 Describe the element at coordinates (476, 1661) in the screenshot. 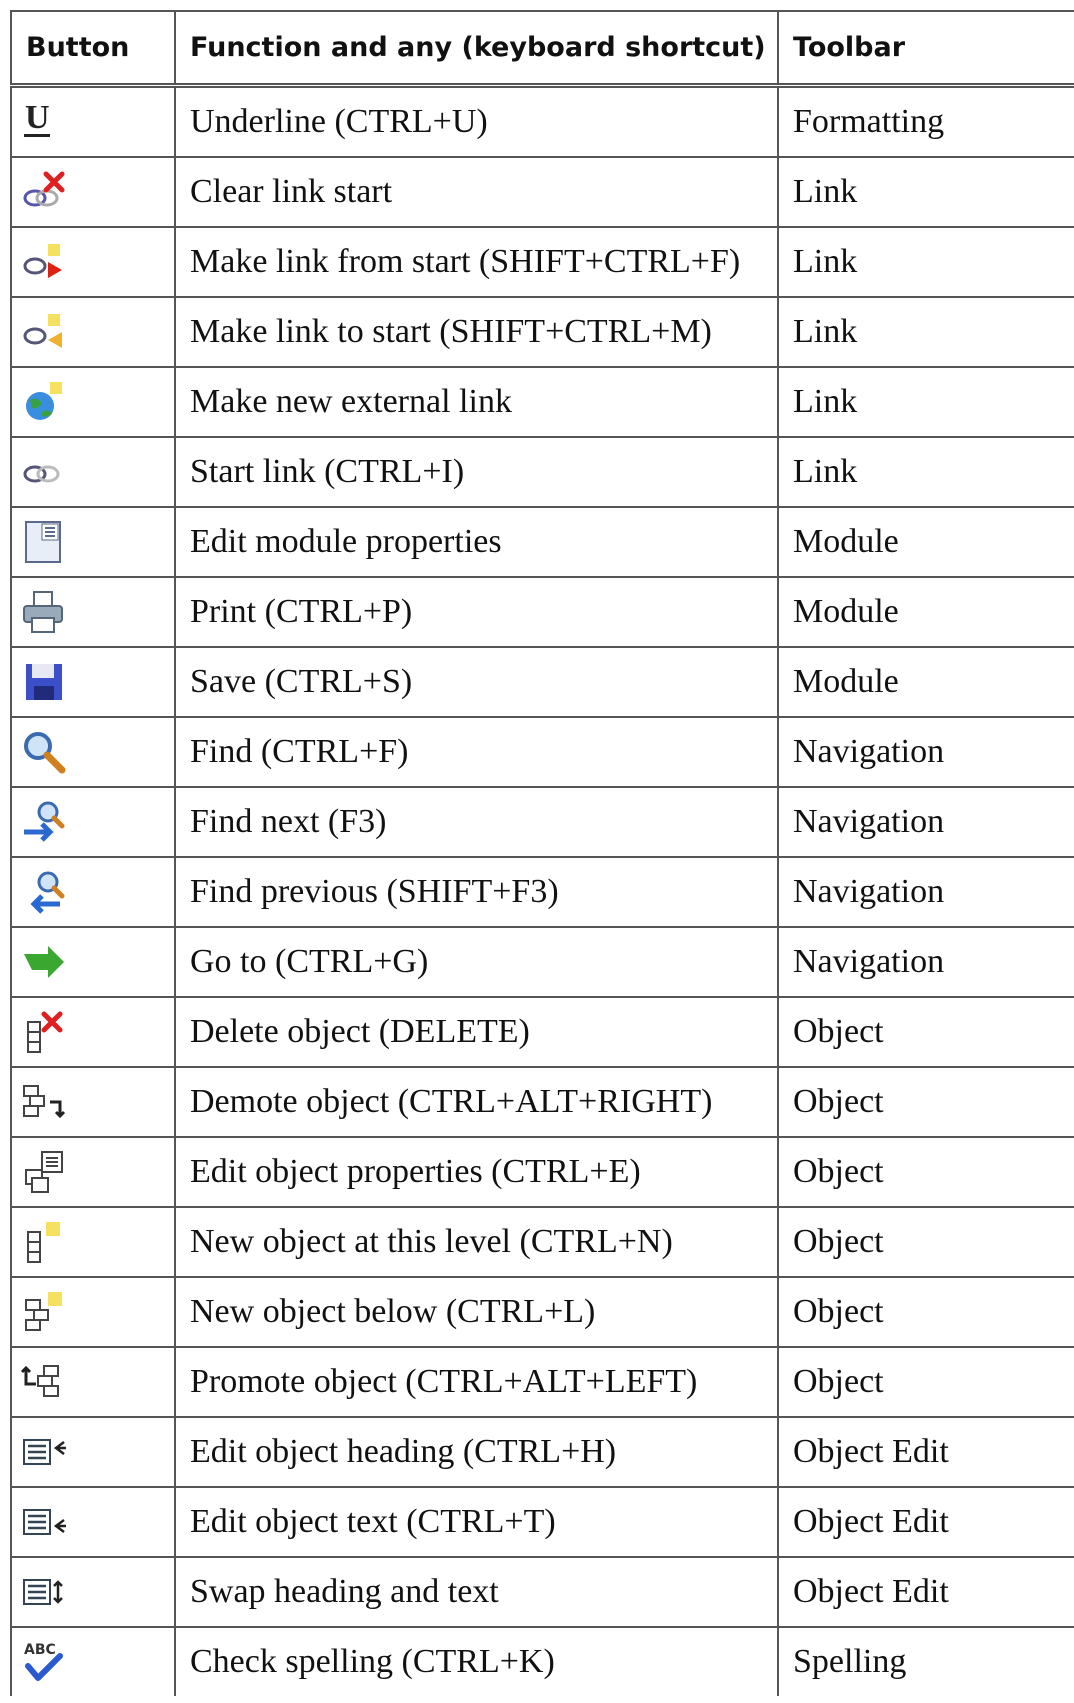

I see `function-cell: Check spelling (CTRL+K)` at that location.